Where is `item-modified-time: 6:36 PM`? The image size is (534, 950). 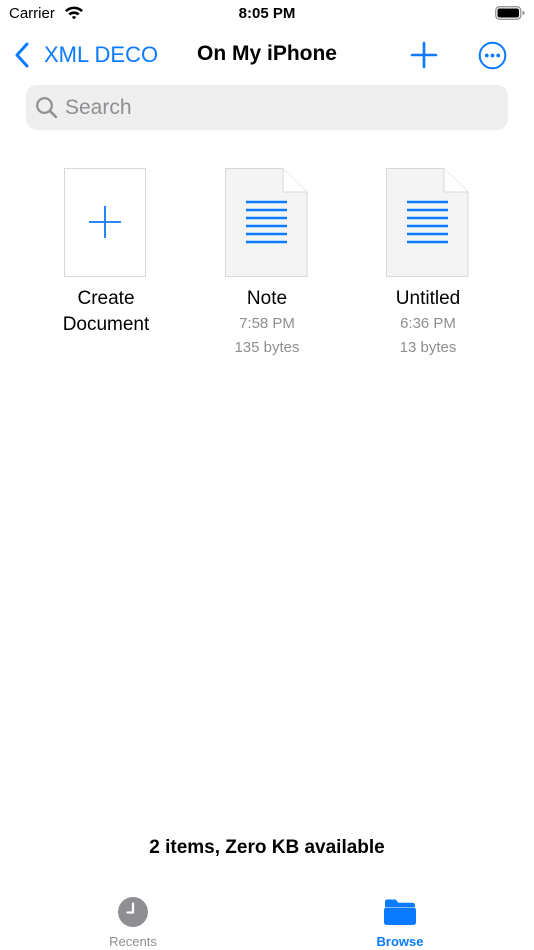 item-modified-time: 6:36 PM is located at coordinates (428, 323).